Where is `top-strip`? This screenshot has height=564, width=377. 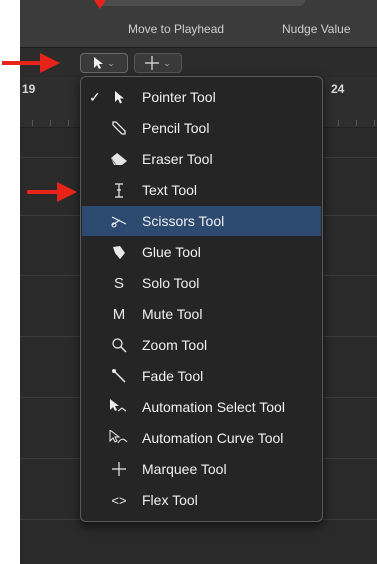
top-strip is located at coordinates (200, 3).